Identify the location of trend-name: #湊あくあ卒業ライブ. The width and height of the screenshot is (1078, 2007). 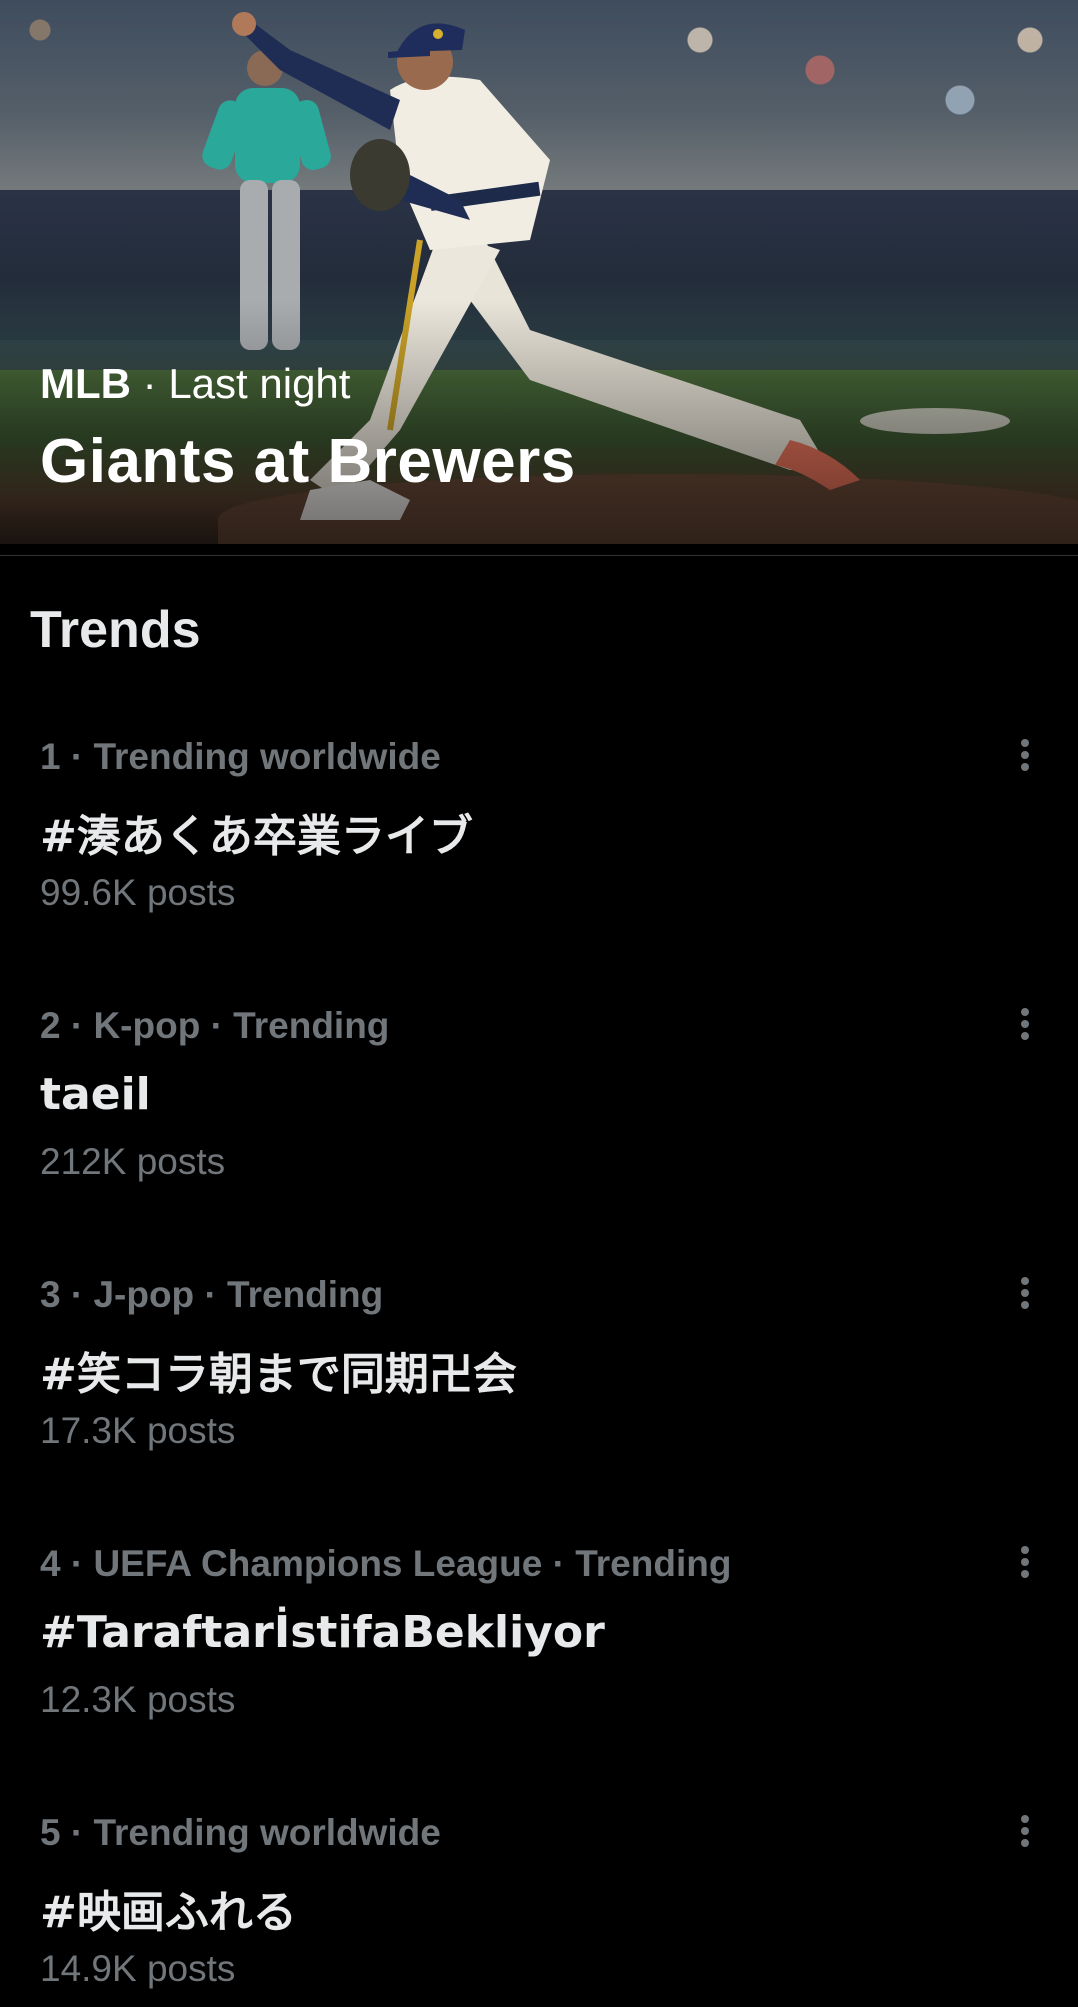
(256, 836).